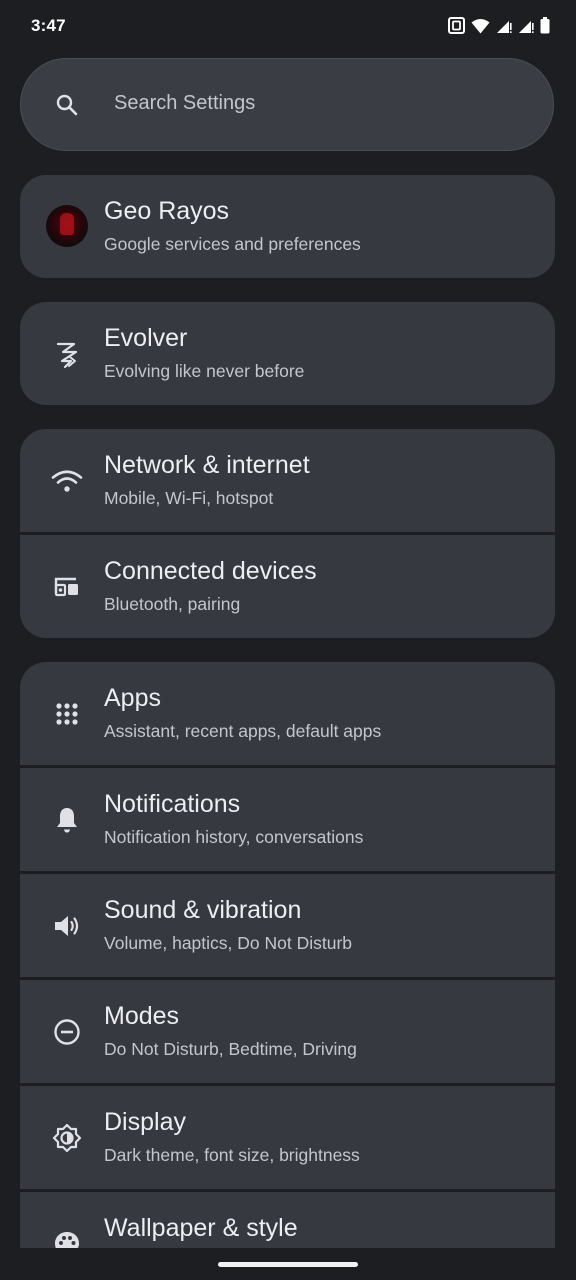 The image size is (576, 1280). I want to click on notifications-title: Notifications, so click(172, 804).